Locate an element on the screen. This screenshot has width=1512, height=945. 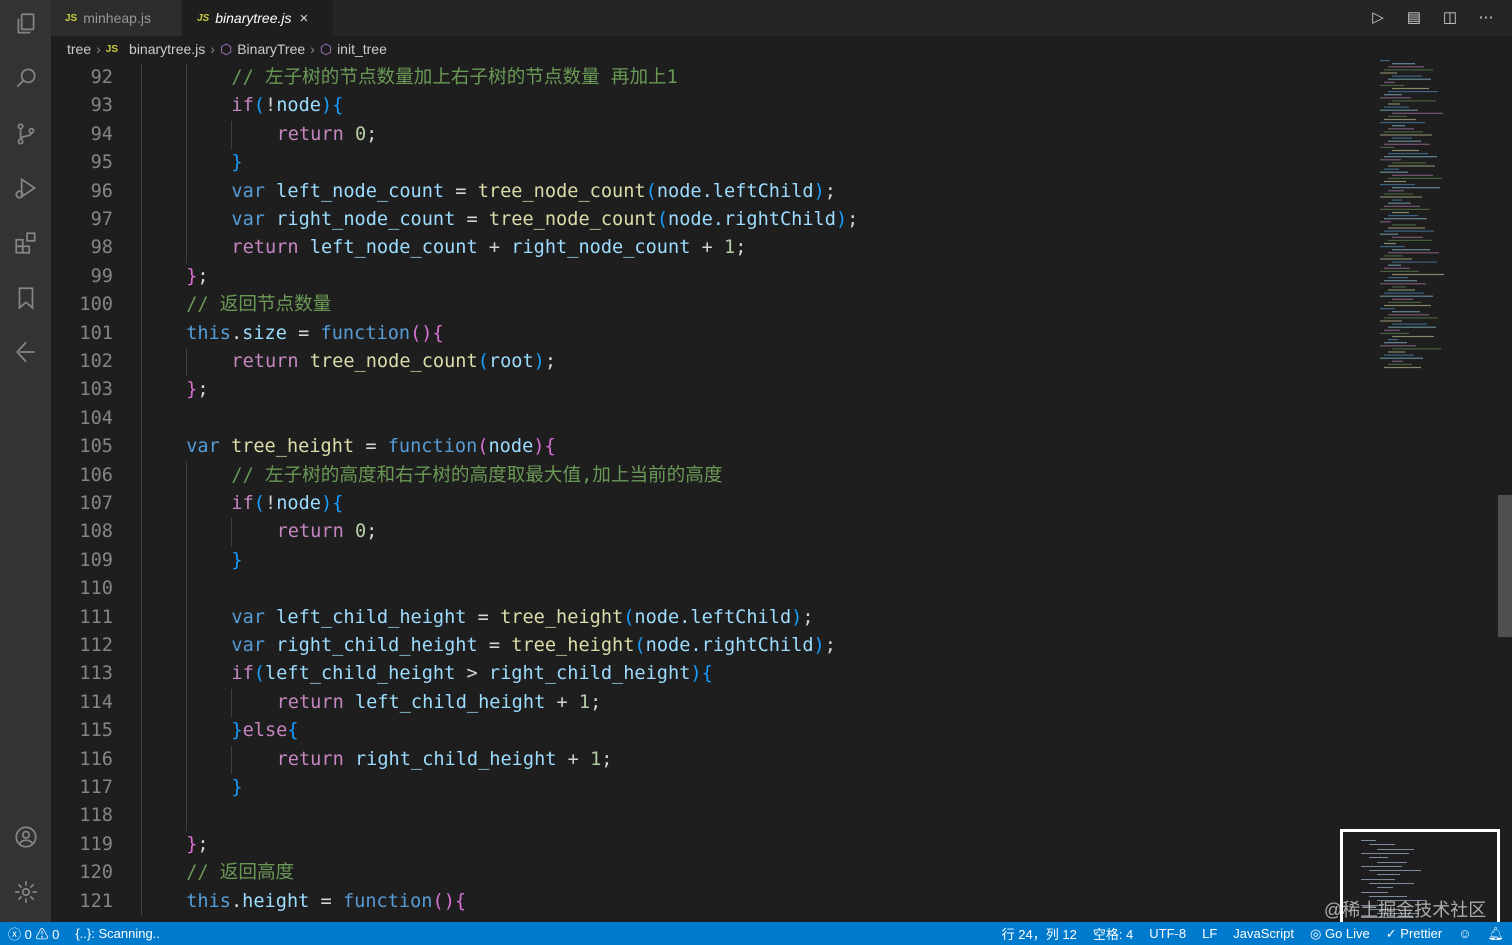
code-token: return is located at coordinates (265, 248).